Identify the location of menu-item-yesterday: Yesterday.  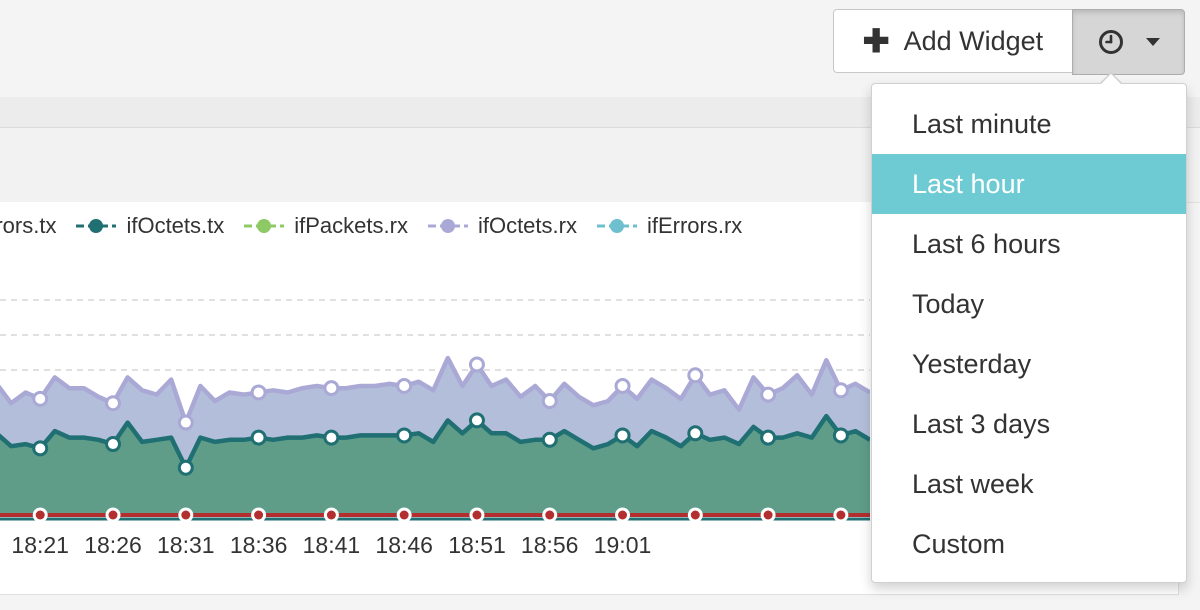
(1029, 364).